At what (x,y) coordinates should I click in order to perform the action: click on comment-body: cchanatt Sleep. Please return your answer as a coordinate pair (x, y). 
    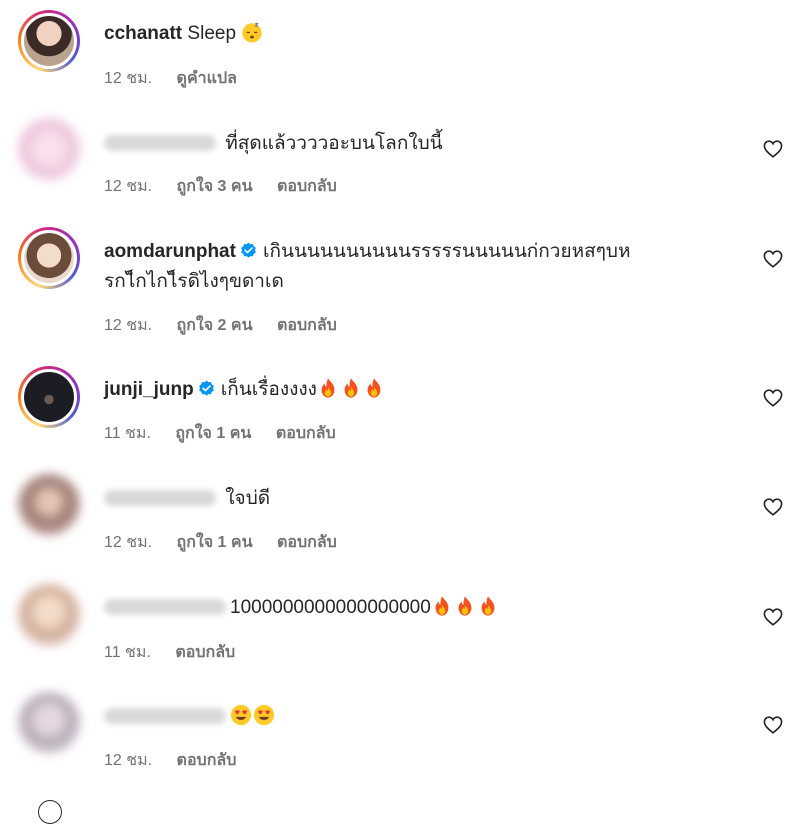
    Looking at the image, I should click on (184, 34).